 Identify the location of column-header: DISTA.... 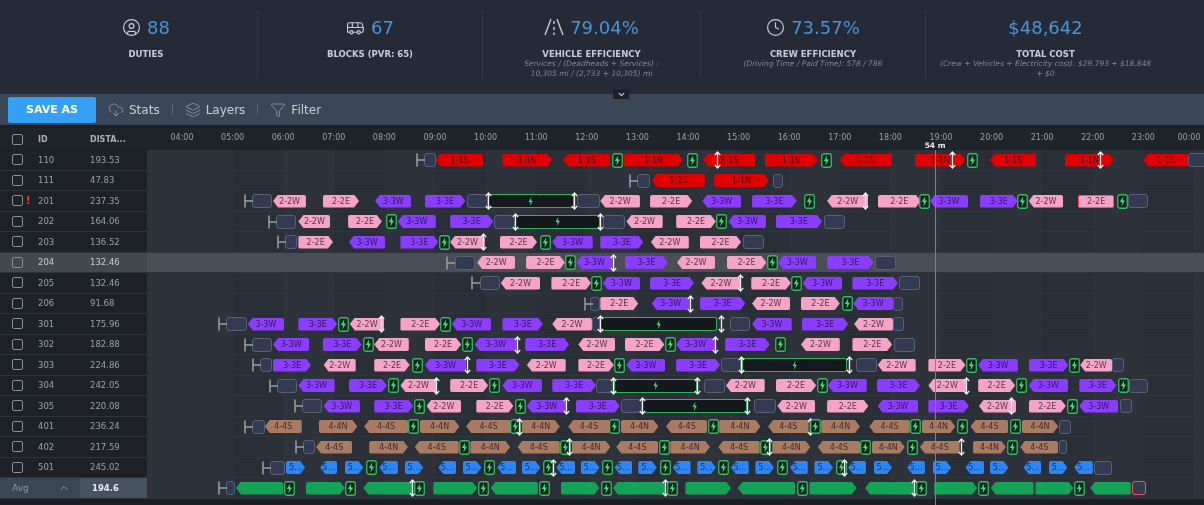
(115, 139).